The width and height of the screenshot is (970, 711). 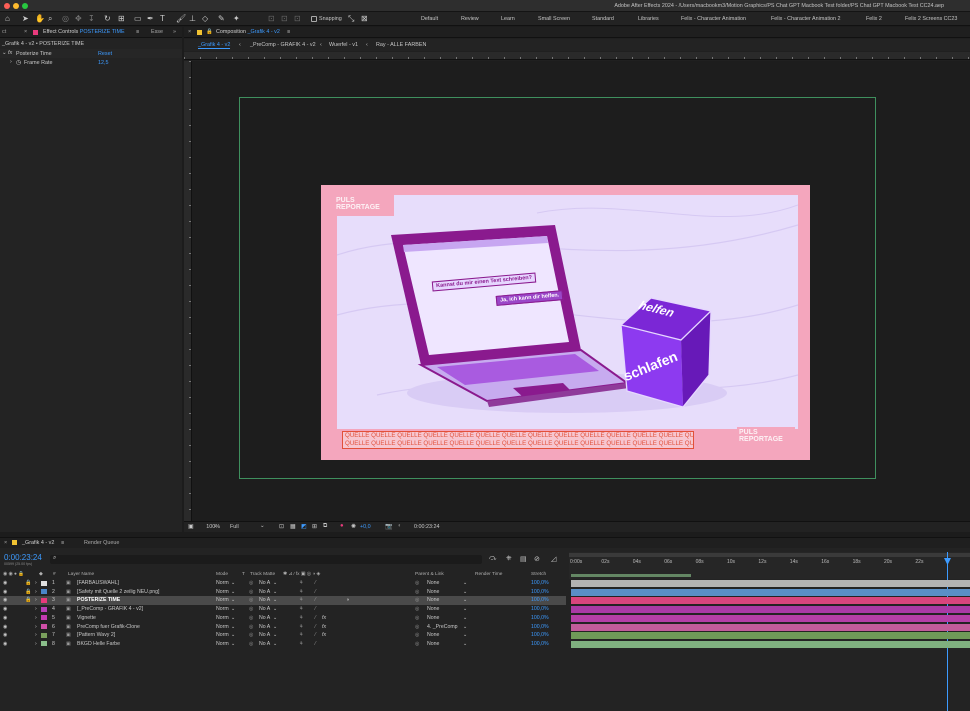 I want to click on workspace-felix-character-animation: Felix - Character Animation, so click(x=713, y=19).